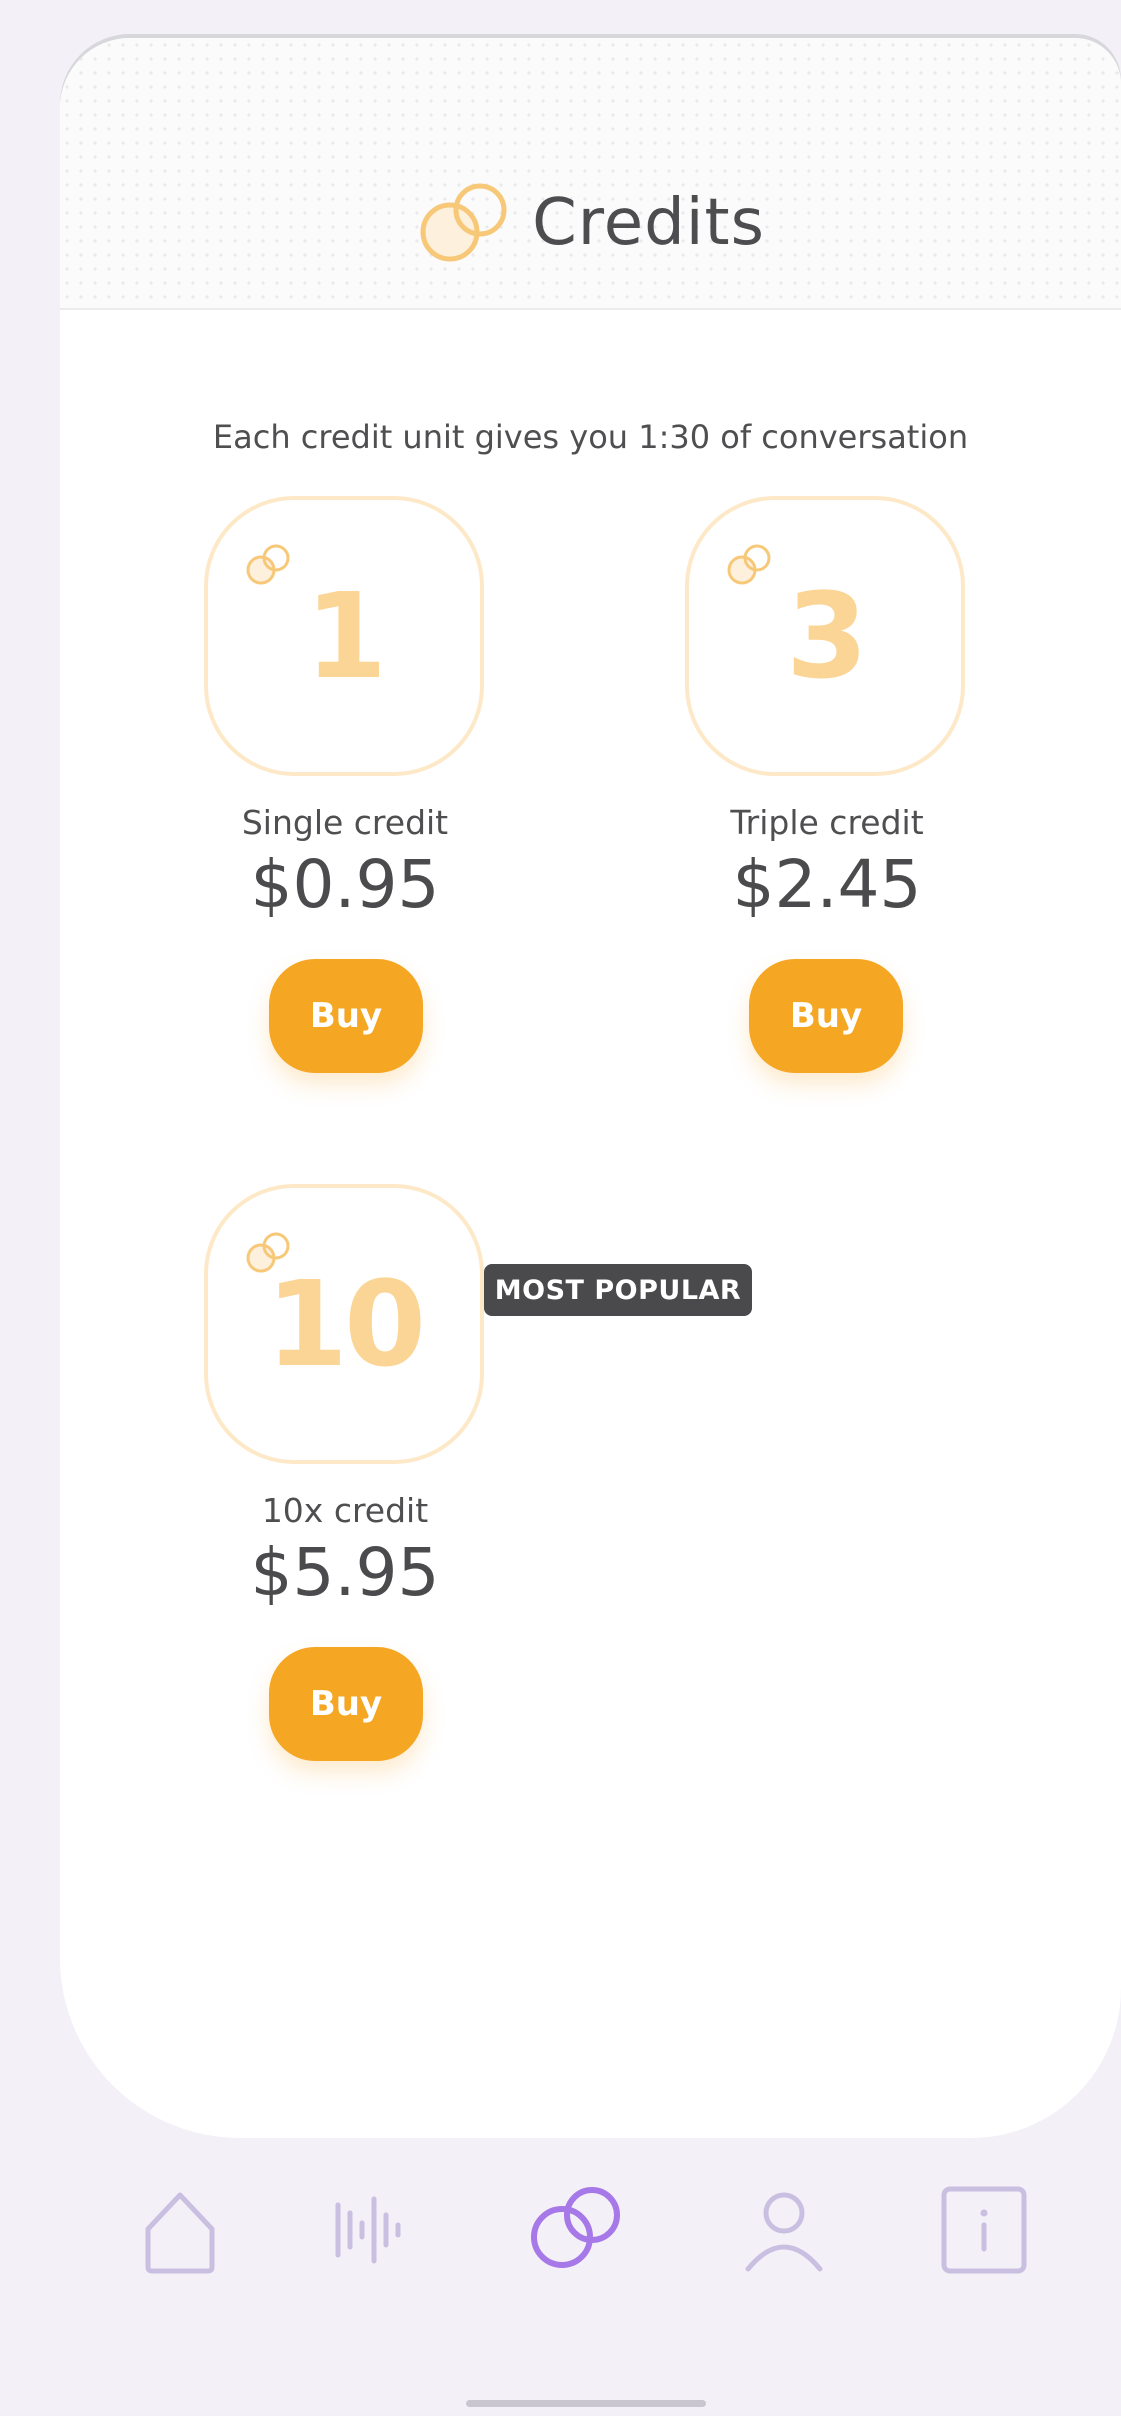 The image size is (1121, 2416). What do you see at coordinates (826, 1016) in the screenshot?
I see `buy-triple-button: Buy` at bounding box center [826, 1016].